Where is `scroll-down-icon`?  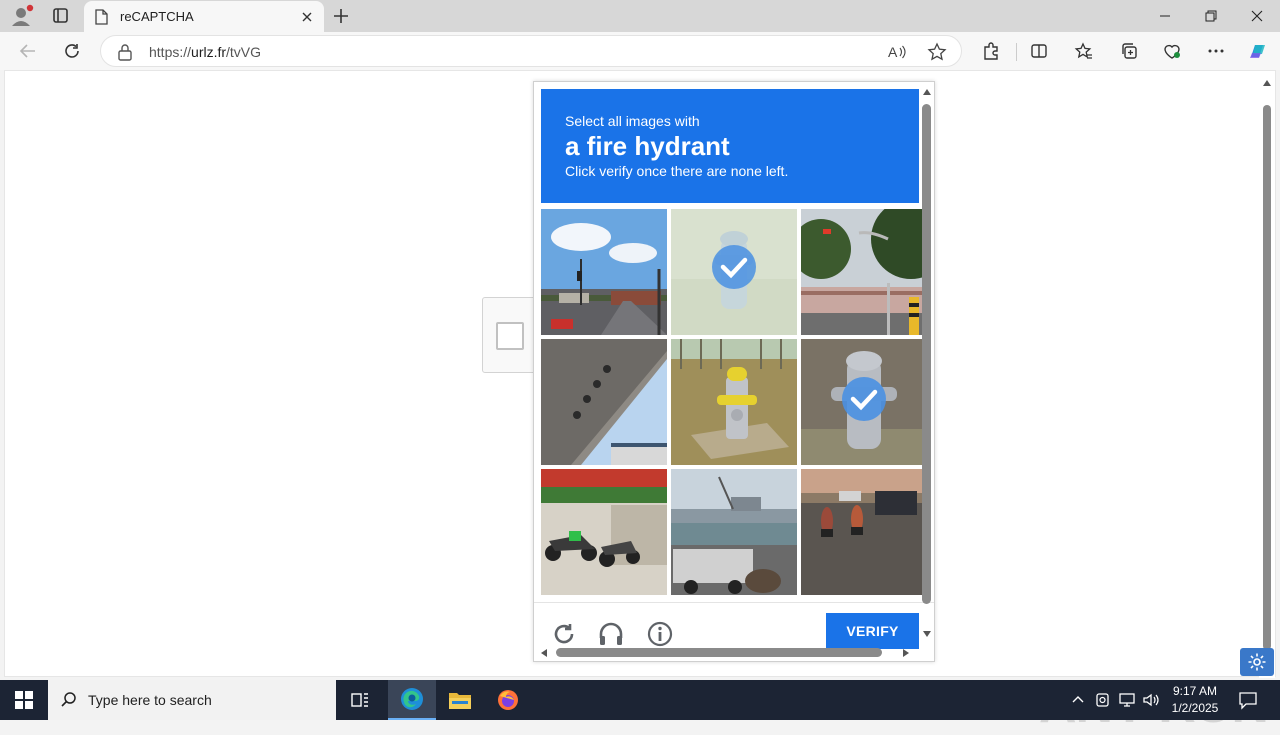 scroll-down-icon is located at coordinates (927, 634).